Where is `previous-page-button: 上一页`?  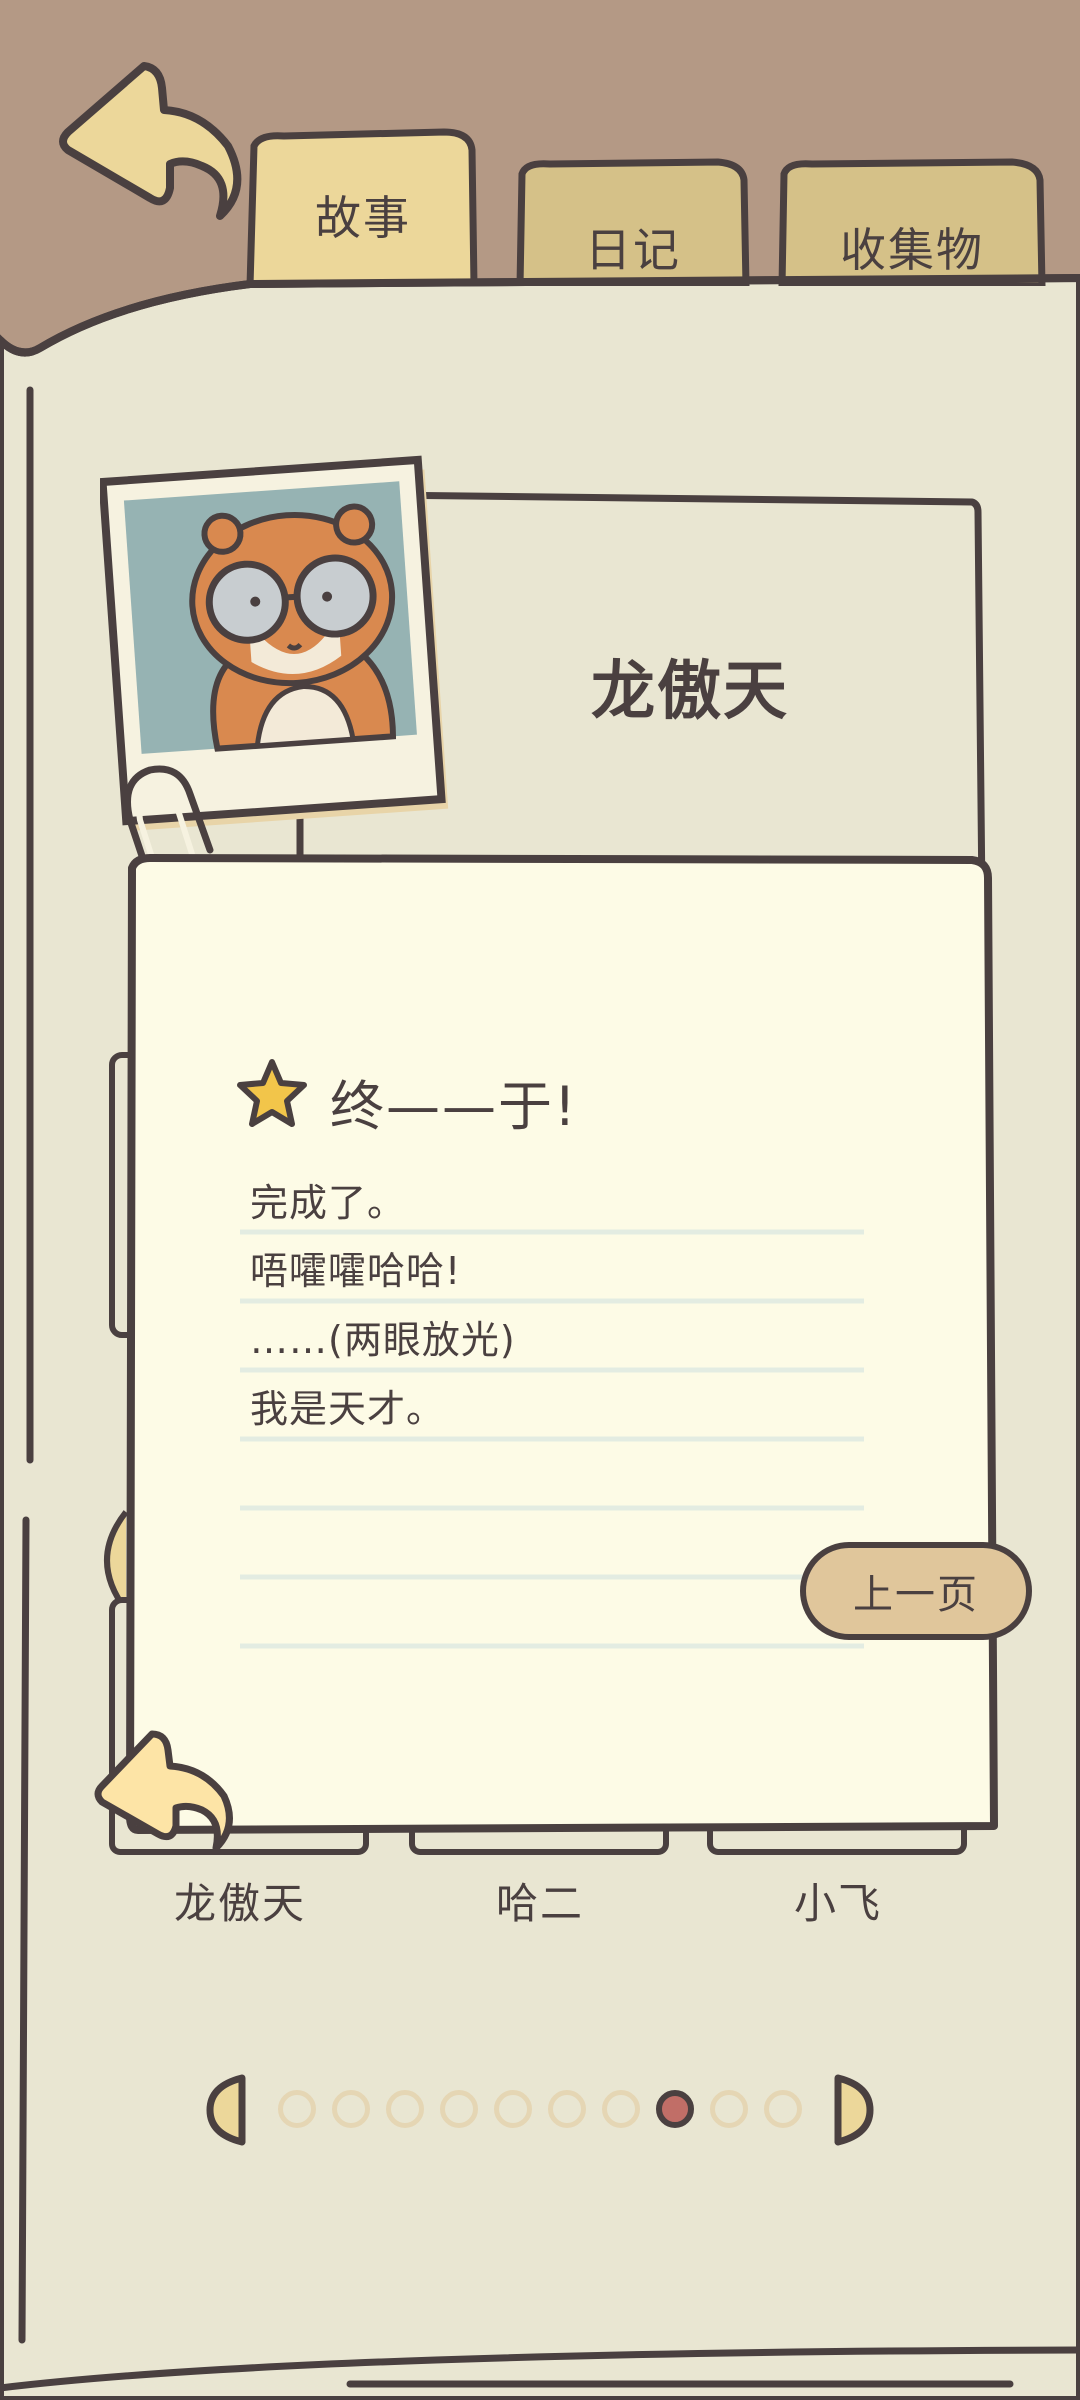 previous-page-button: 上一页 is located at coordinates (916, 1591).